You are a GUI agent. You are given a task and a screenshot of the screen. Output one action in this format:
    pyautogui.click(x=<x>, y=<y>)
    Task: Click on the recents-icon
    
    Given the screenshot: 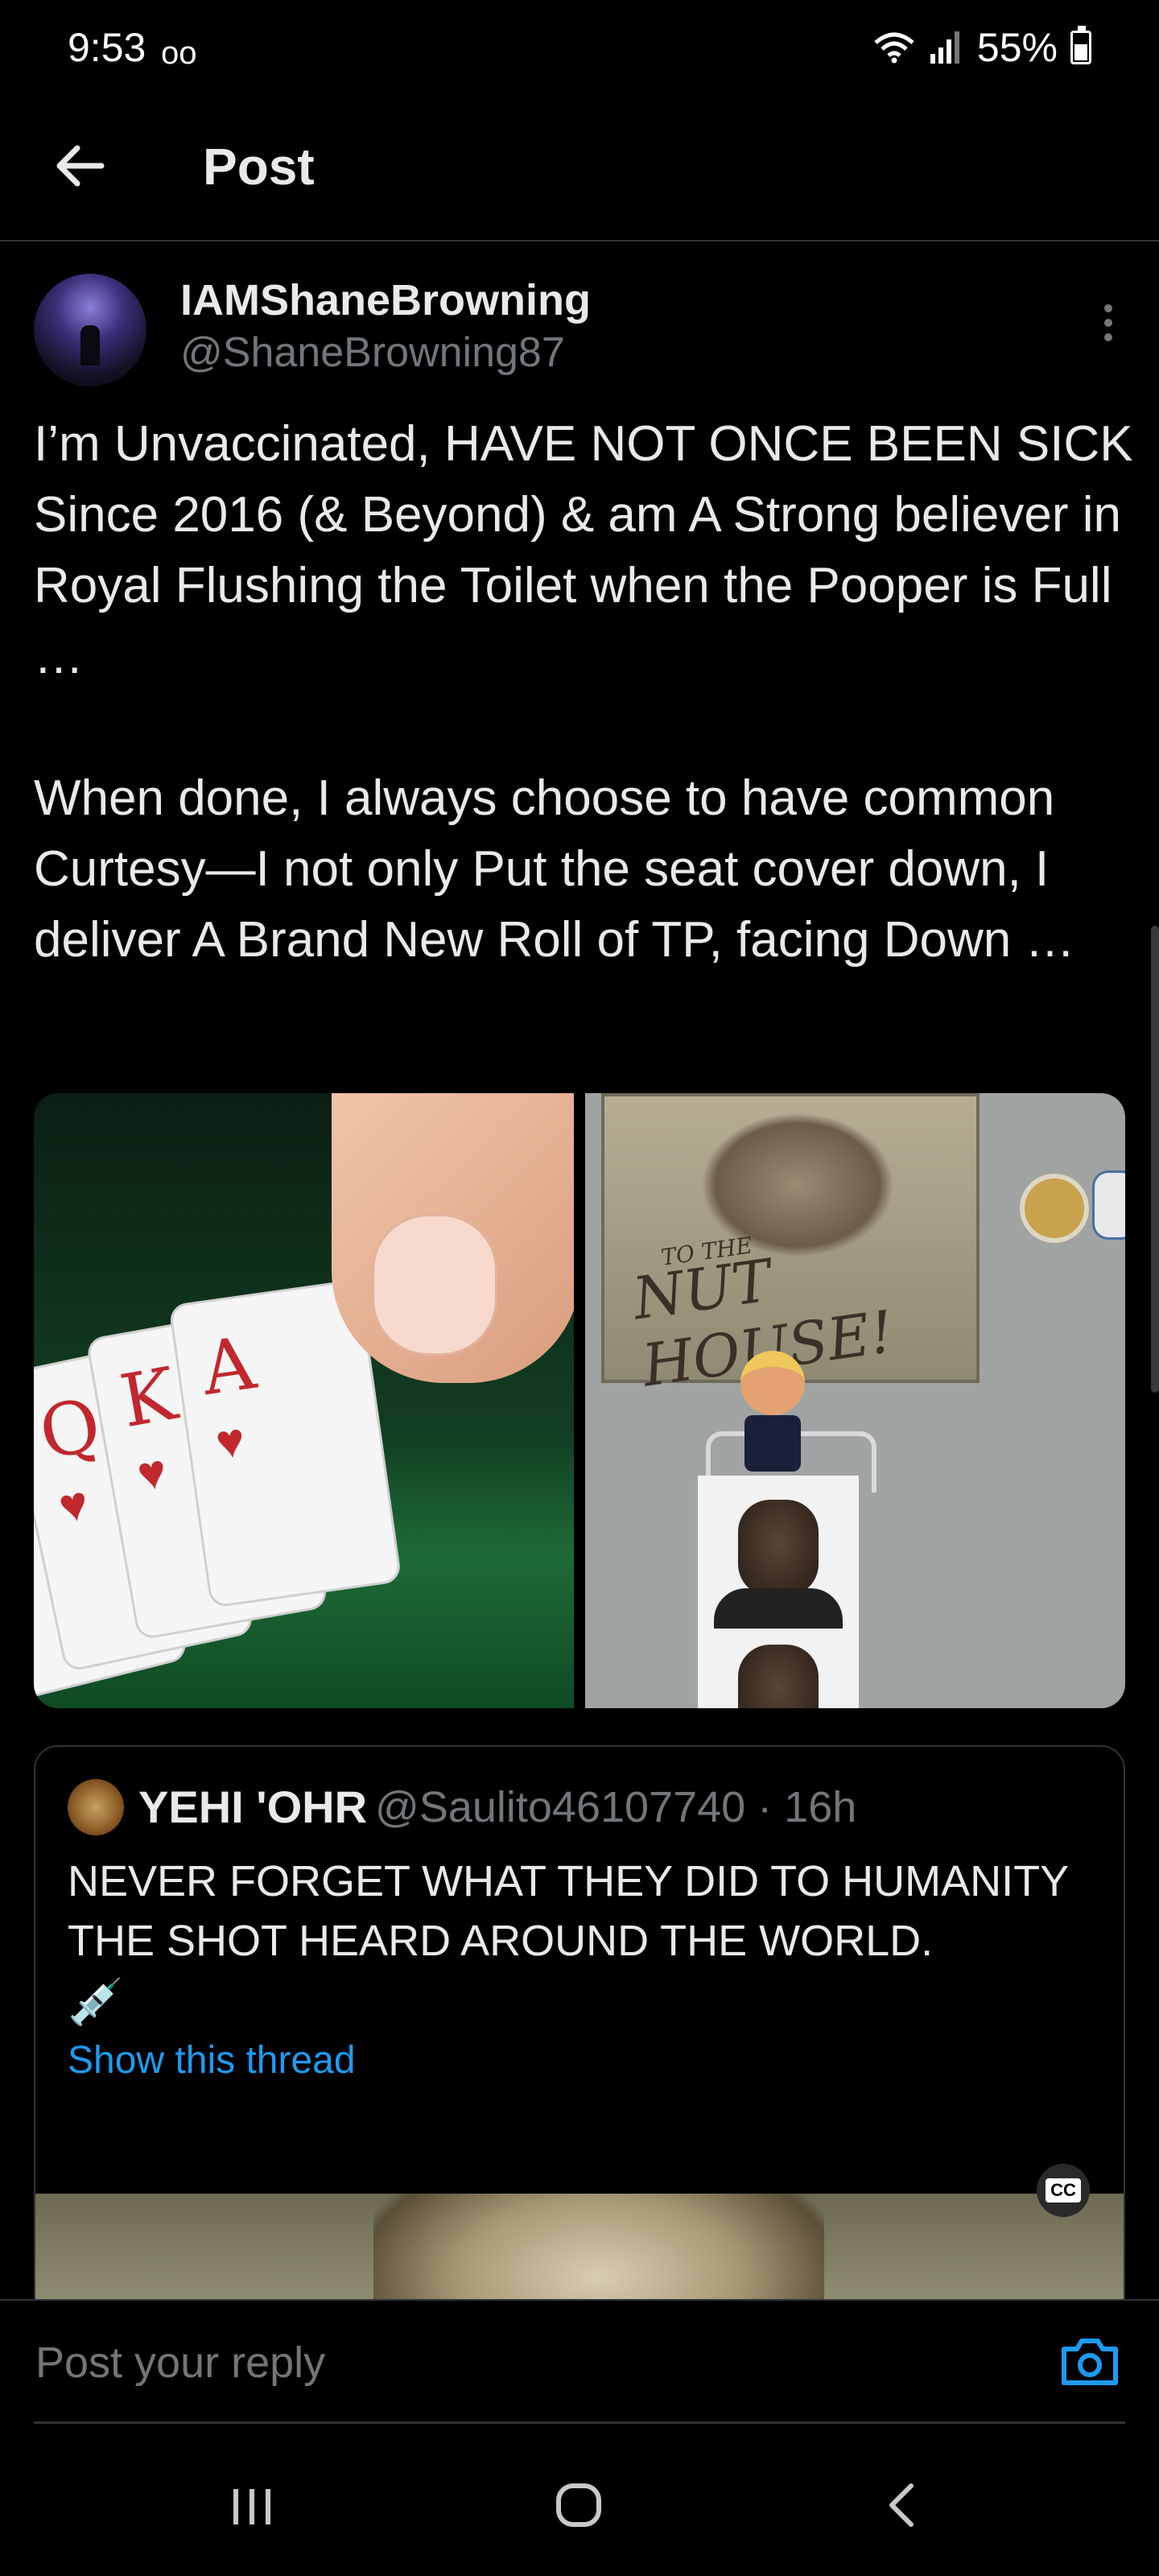 What is the action you would take?
    pyautogui.click(x=251, y=2506)
    